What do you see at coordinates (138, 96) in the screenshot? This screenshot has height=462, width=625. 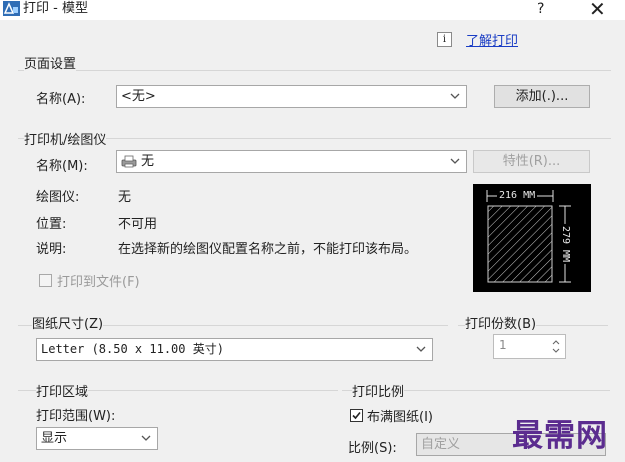 I see `page-setup-name-value: <无>` at bounding box center [138, 96].